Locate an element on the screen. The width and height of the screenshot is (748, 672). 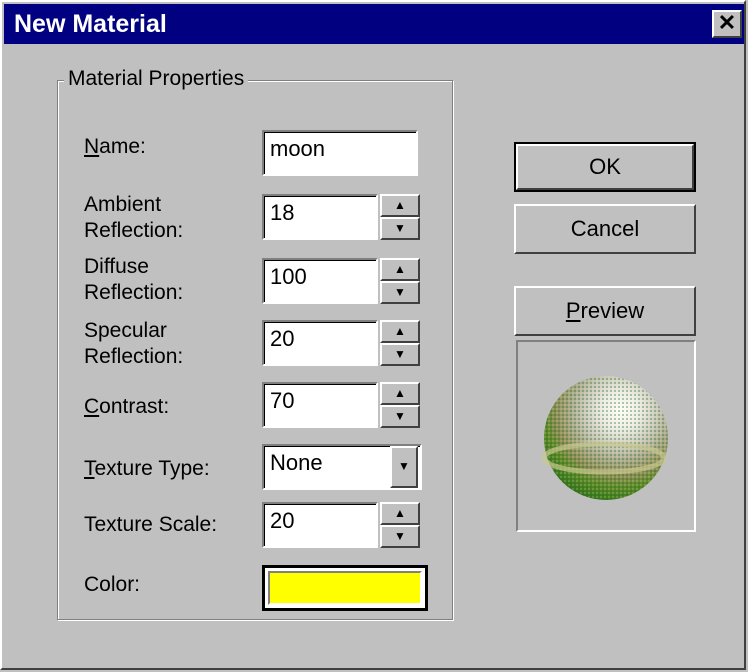
texture-scale-spin-down-button: ▼ is located at coordinates (400, 536).